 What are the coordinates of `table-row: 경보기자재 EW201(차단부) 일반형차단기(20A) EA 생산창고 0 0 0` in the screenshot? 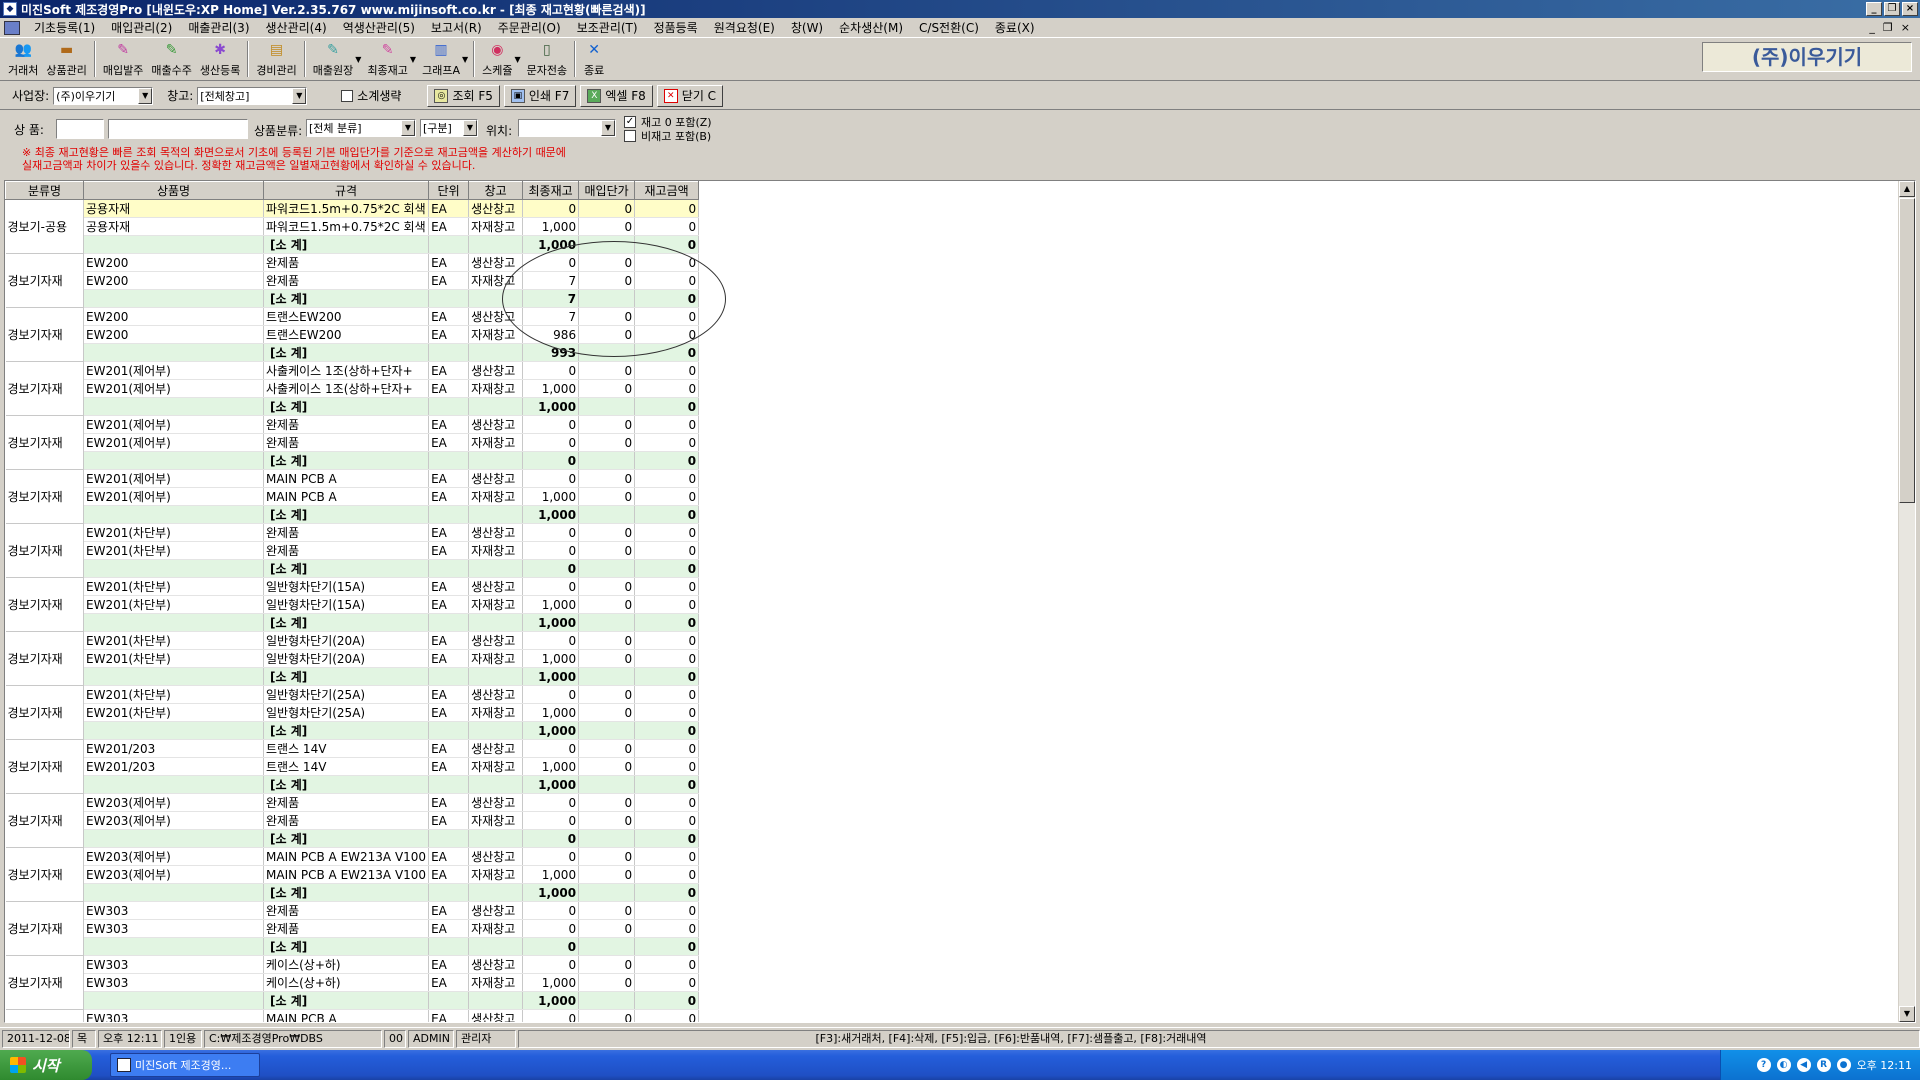 It's located at (352, 658).